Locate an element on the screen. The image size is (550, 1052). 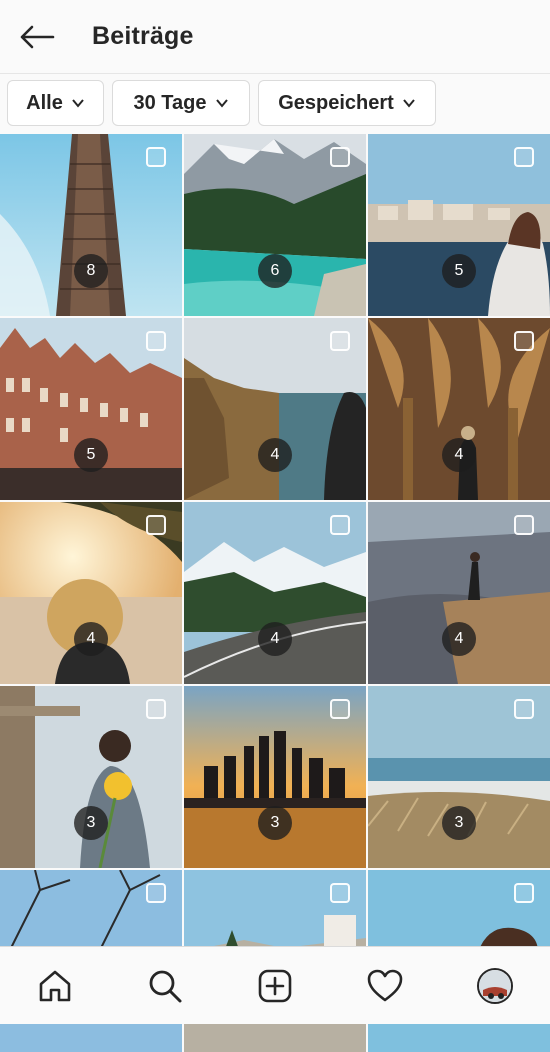
home-icon is located at coordinates (55, 985).